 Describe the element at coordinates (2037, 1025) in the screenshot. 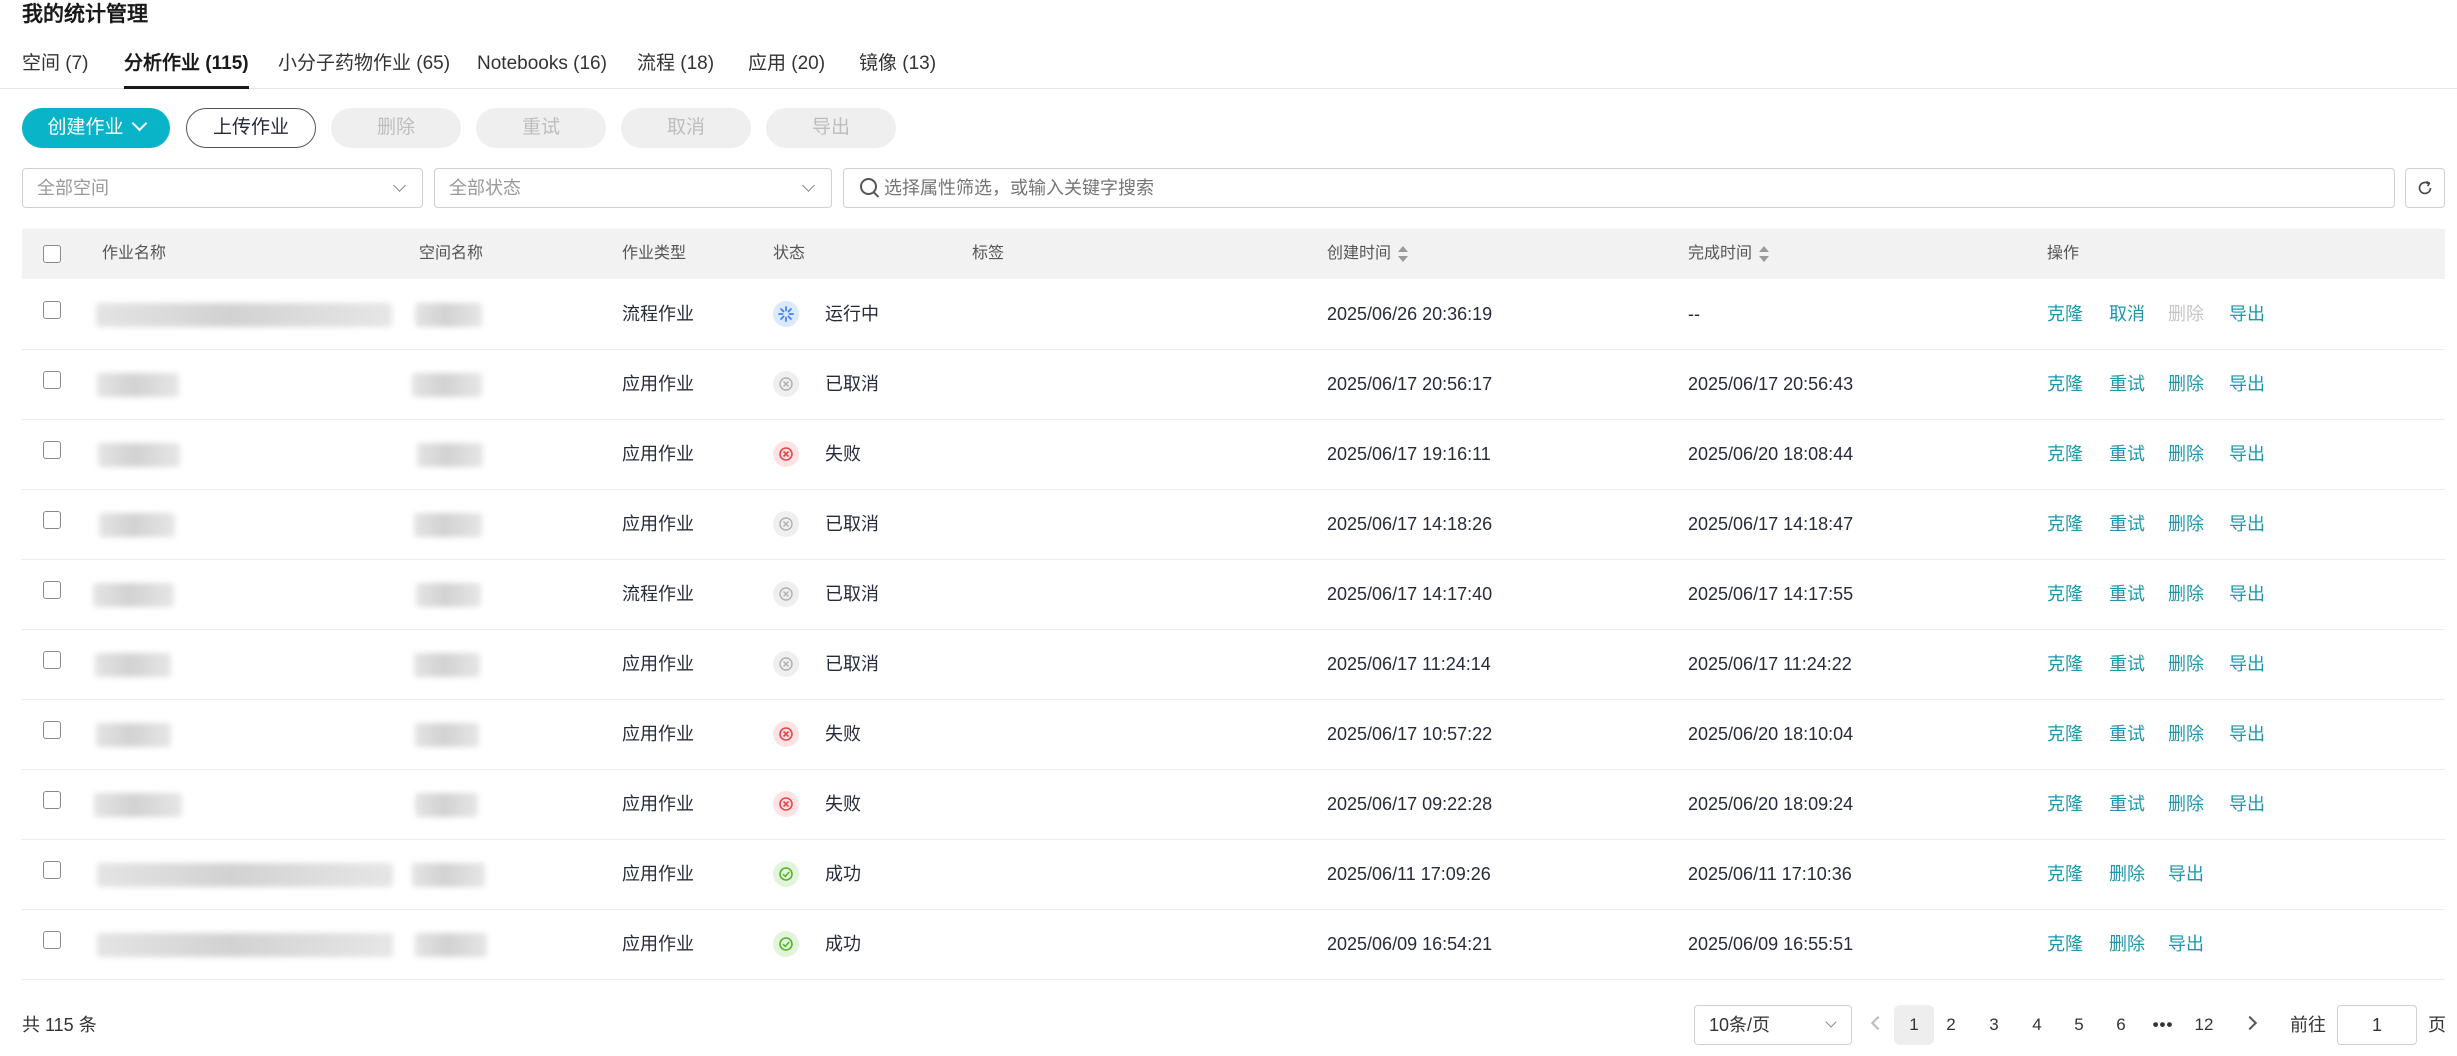

I see `page-4-button: 4` at that location.